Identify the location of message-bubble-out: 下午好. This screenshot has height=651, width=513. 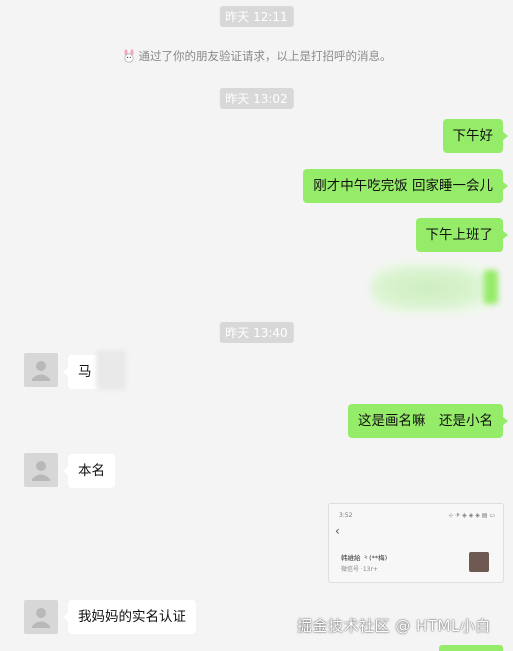
(475, 136).